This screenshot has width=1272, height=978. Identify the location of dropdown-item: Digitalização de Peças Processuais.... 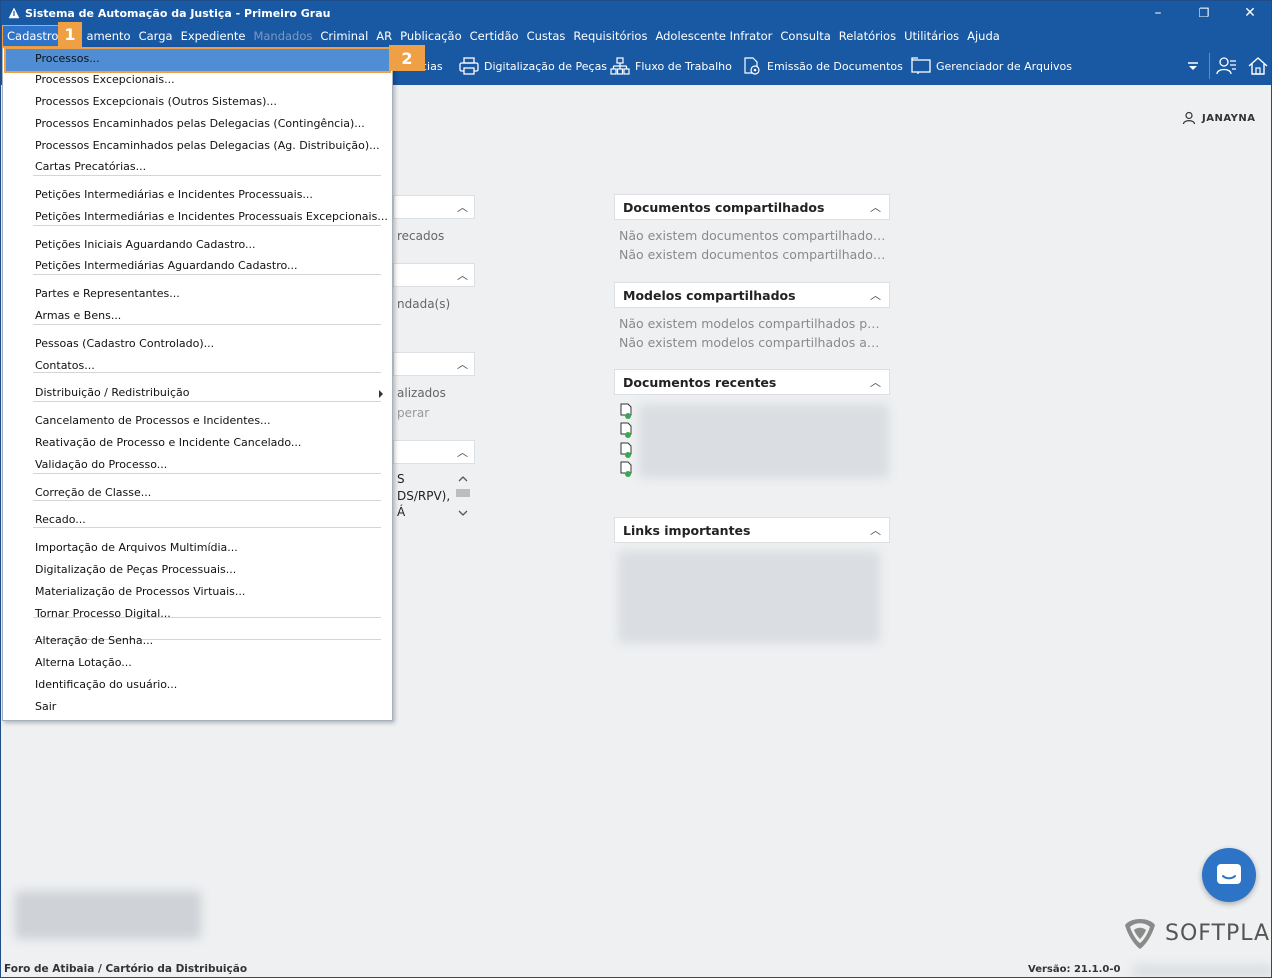
(197, 571).